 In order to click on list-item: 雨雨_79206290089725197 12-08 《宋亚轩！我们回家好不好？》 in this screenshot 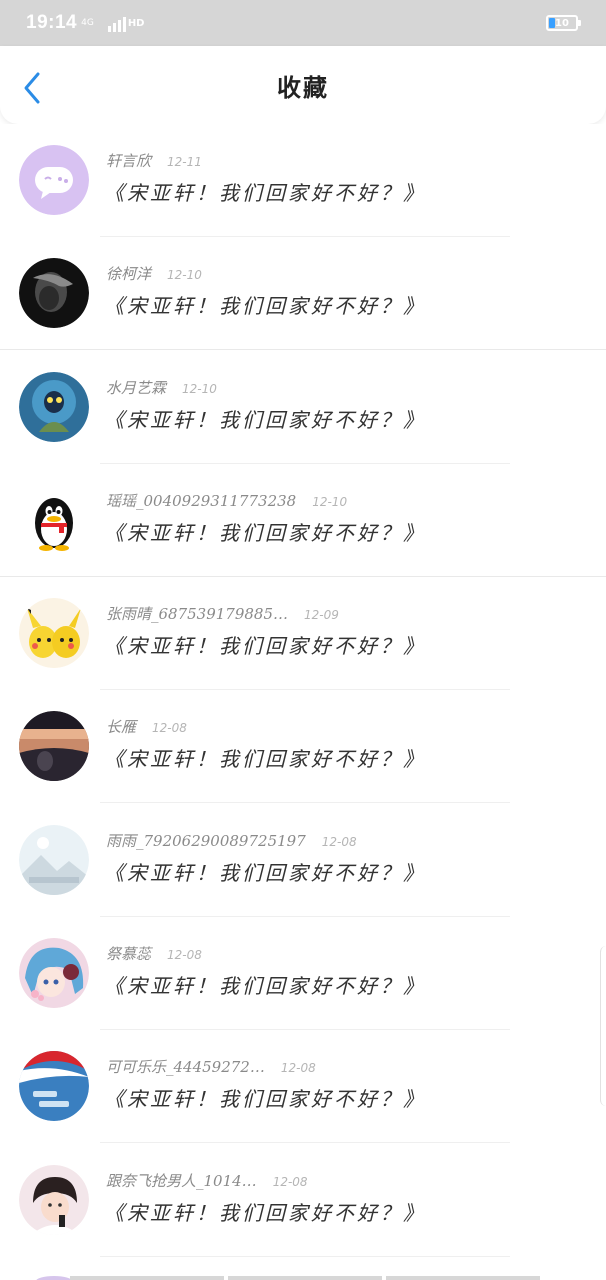, I will do `click(303, 860)`.